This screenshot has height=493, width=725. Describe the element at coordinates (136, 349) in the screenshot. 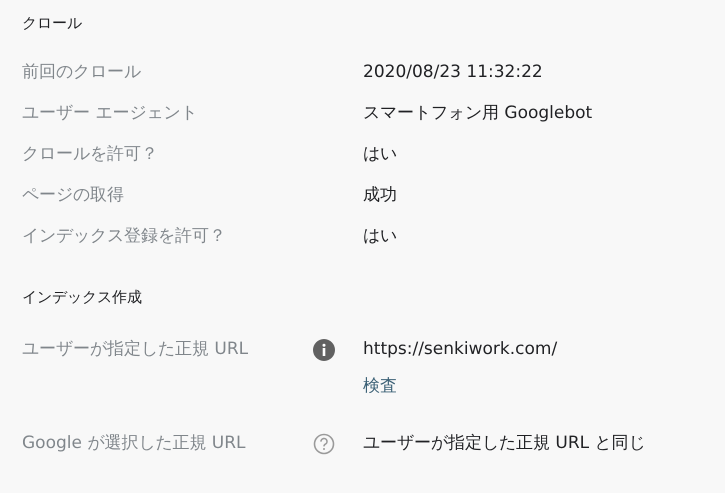

I see `field-label: ユーザーが指定した正規 URL` at that location.